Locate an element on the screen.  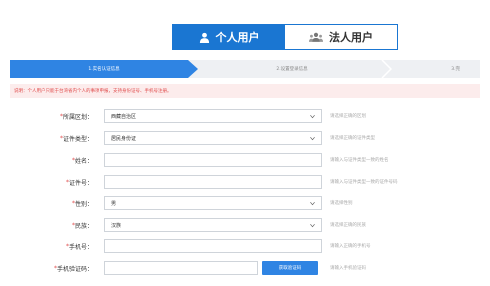
tab-personal-user: 个人用户 is located at coordinates (229, 37).